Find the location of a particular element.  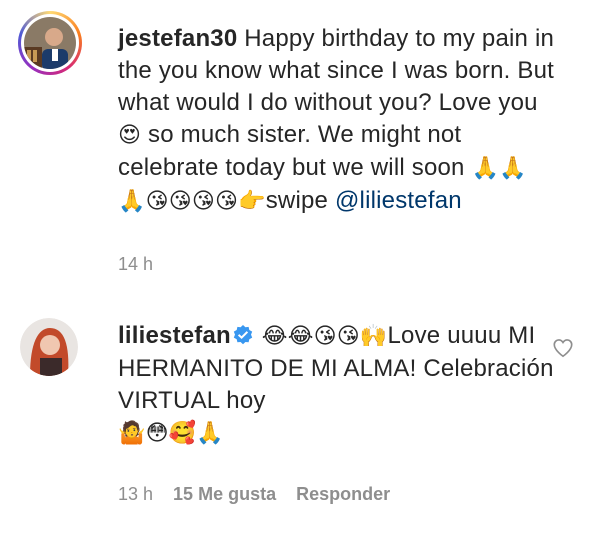

avatar-jestefan30 is located at coordinates (50, 43).